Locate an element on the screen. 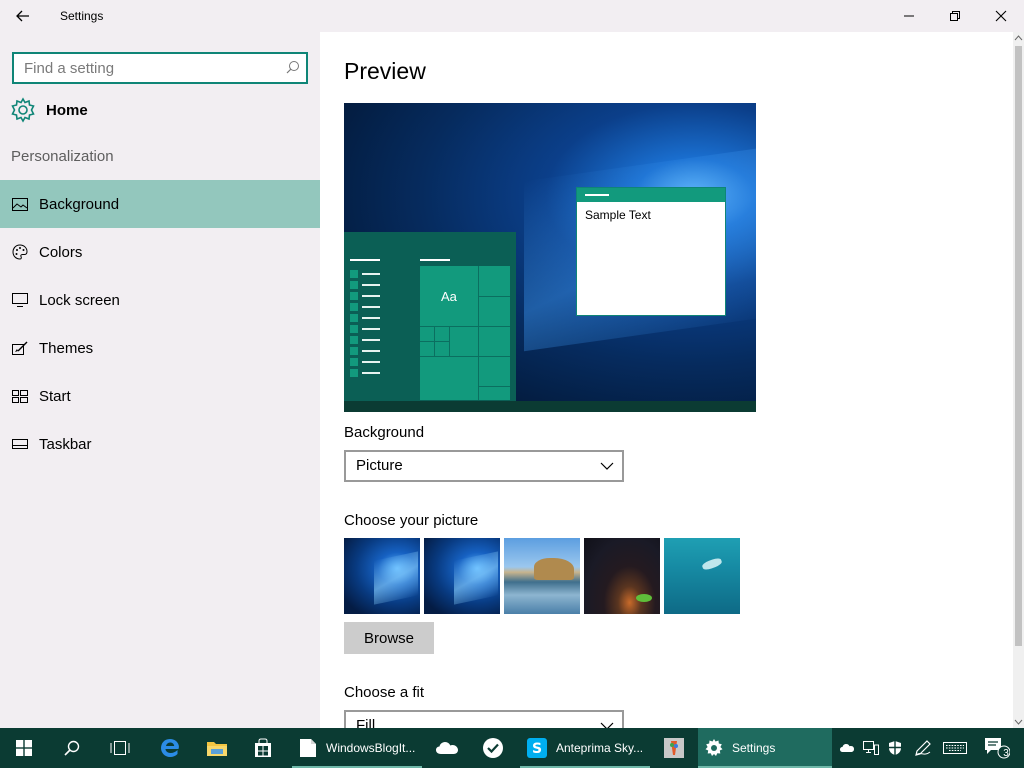 The width and height of the screenshot is (1024, 768). store-bag-icon is located at coordinates (263, 747).